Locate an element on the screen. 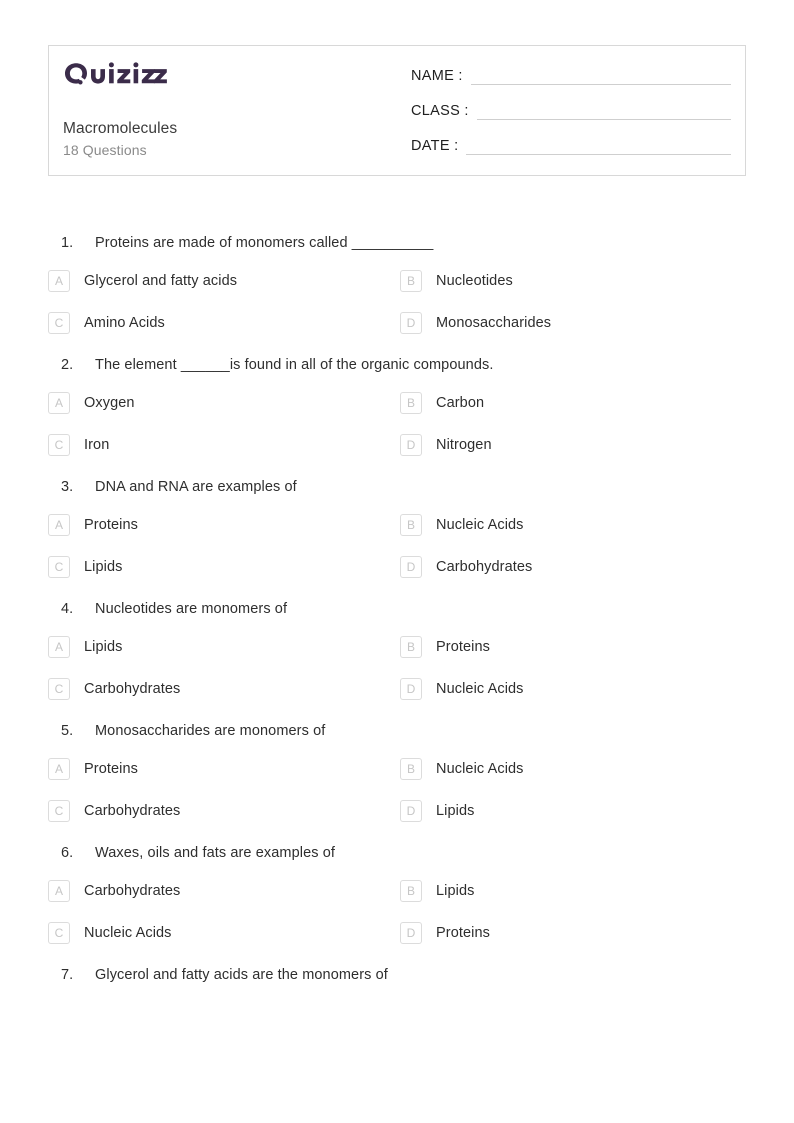  answer-option-b: B Proteins is located at coordinates (576, 647).